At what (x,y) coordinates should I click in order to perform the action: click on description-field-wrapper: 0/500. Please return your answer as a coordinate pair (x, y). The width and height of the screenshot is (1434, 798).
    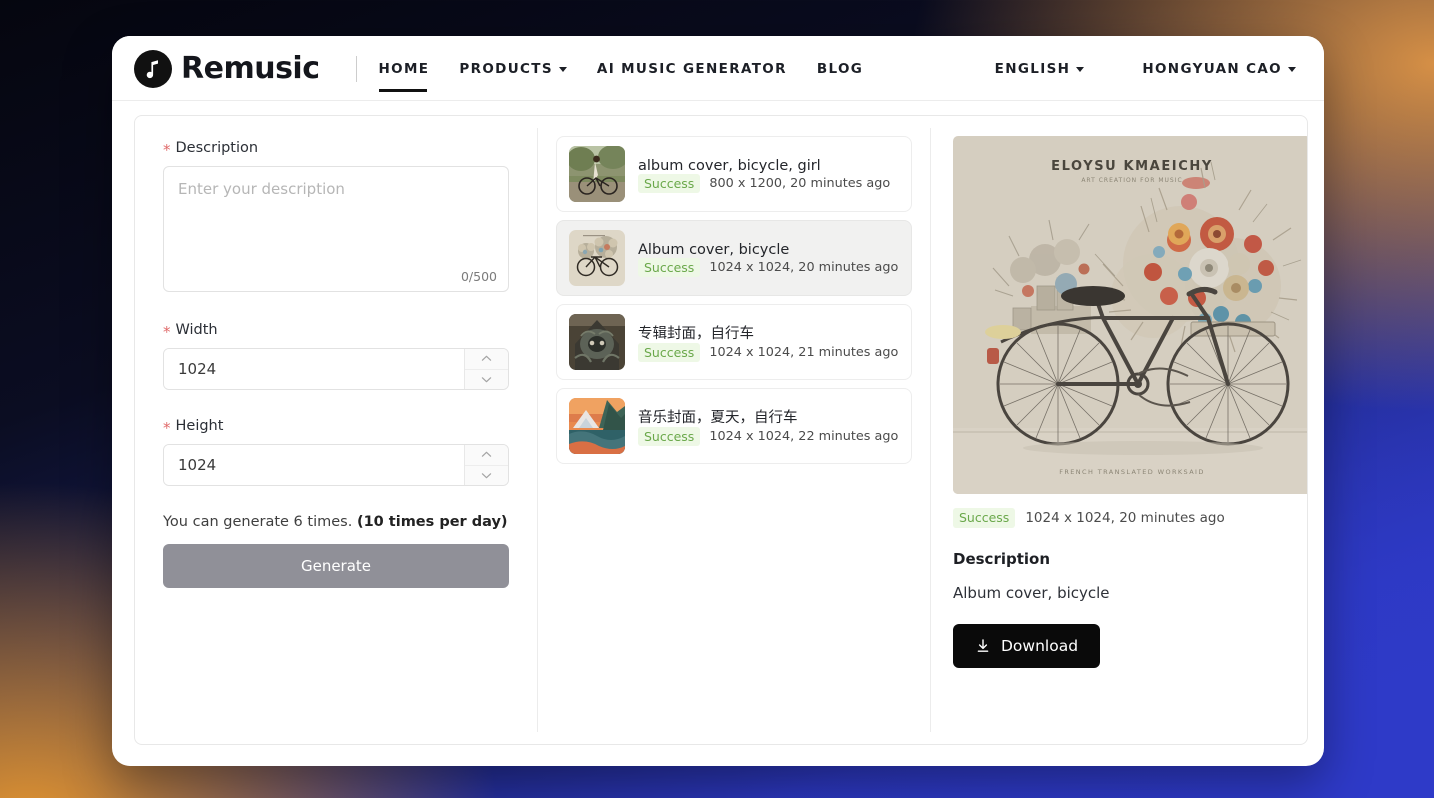
    Looking at the image, I should click on (336, 229).